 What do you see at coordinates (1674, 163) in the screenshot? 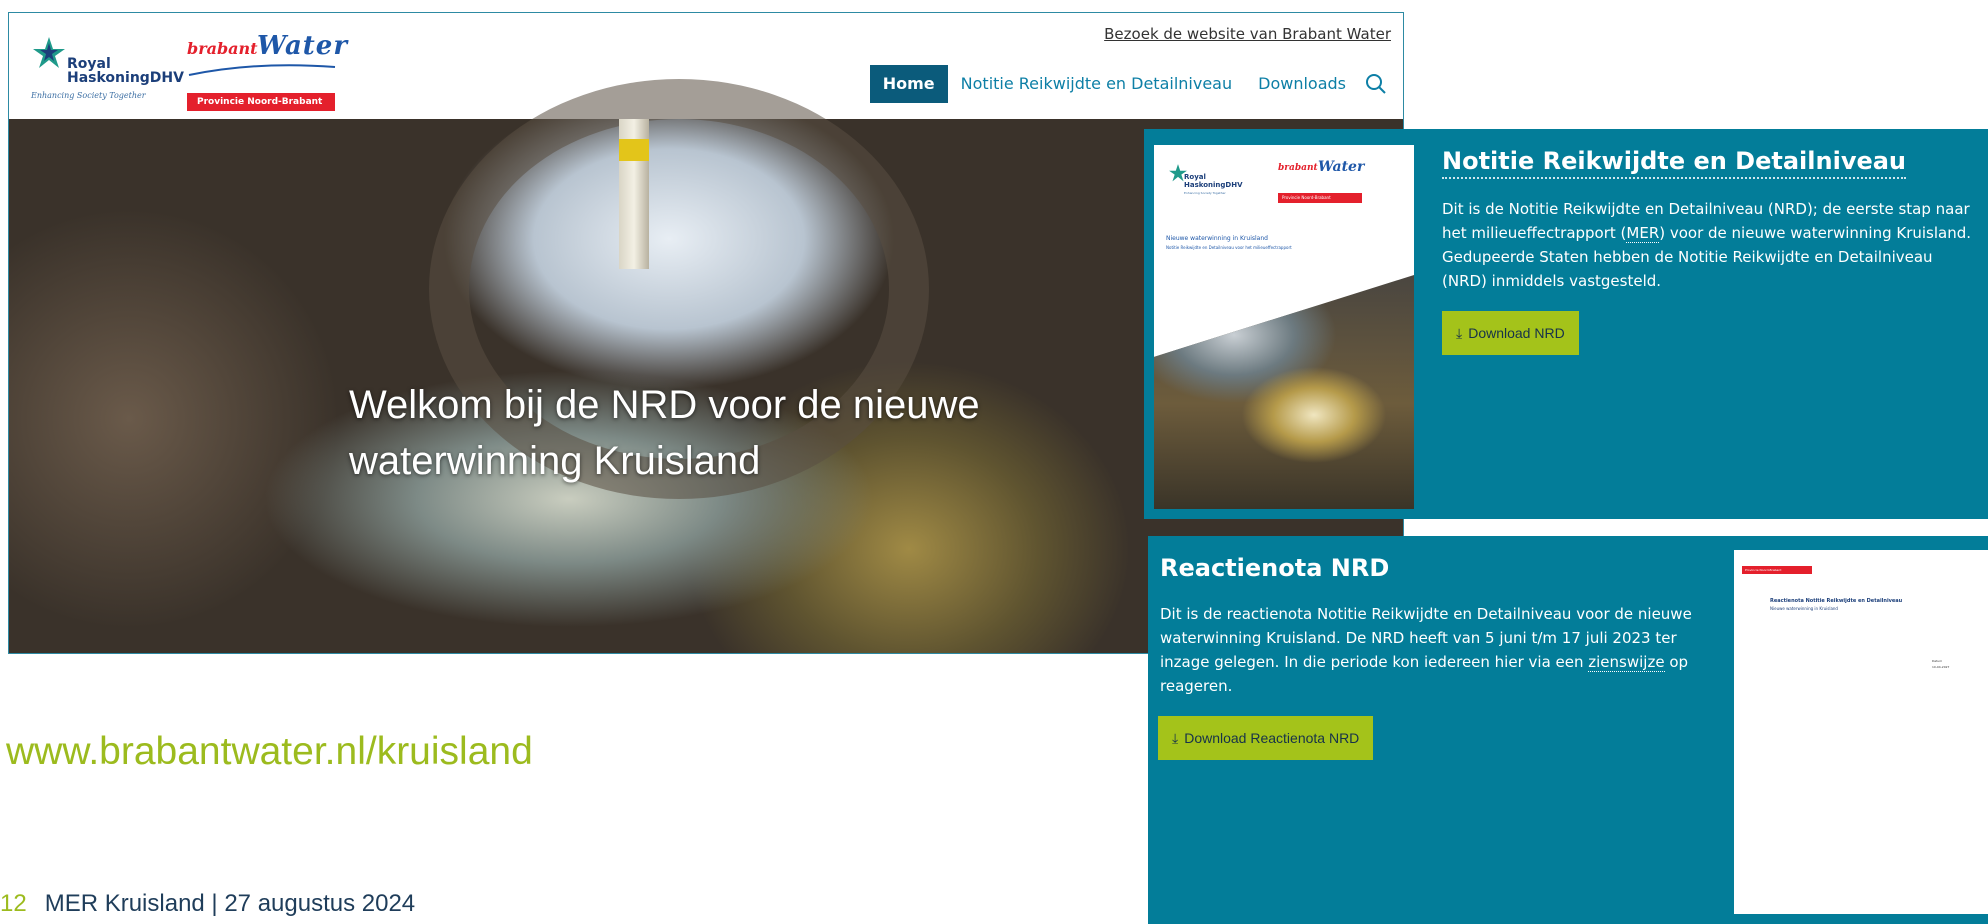
I see `nrd-heading: Notitie Reikwijdte en Detailniveau` at bounding box center [1674, 163].